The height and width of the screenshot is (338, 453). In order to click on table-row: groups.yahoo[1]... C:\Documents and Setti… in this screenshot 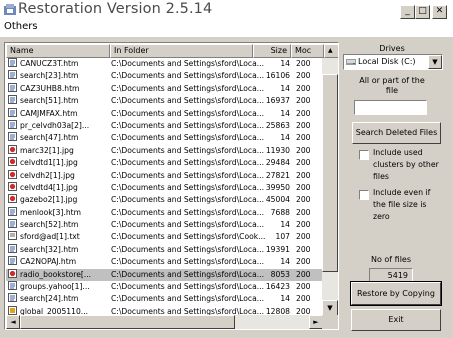, I will do `click(164, 287)`.